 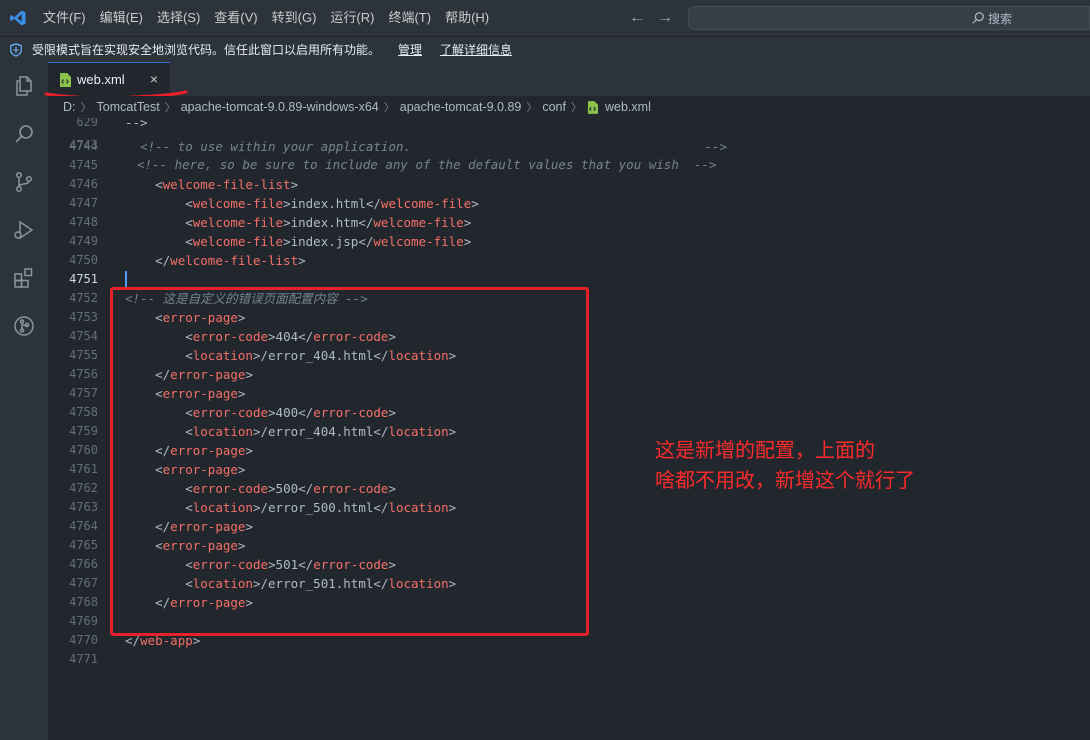 I want to click on command-center-search: 搜索, so click(x=889, y=18).